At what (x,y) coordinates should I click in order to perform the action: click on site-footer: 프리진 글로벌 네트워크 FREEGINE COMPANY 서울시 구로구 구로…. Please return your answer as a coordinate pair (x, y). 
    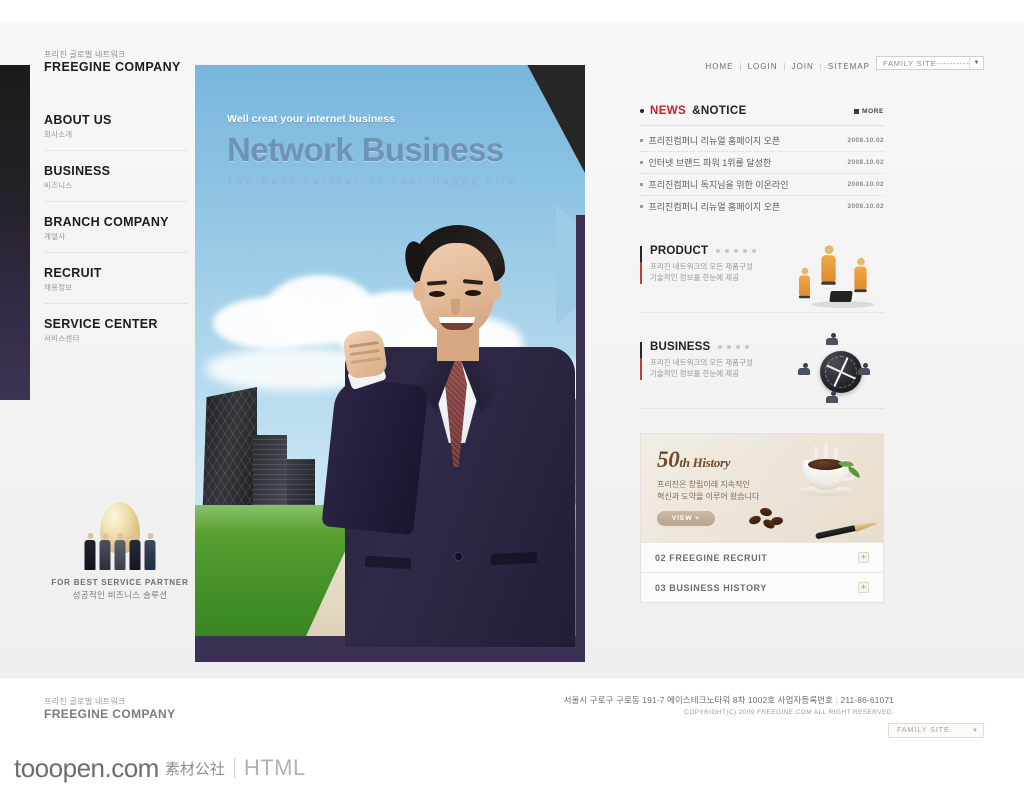
    Looking at the image, I should click on (512, 711).